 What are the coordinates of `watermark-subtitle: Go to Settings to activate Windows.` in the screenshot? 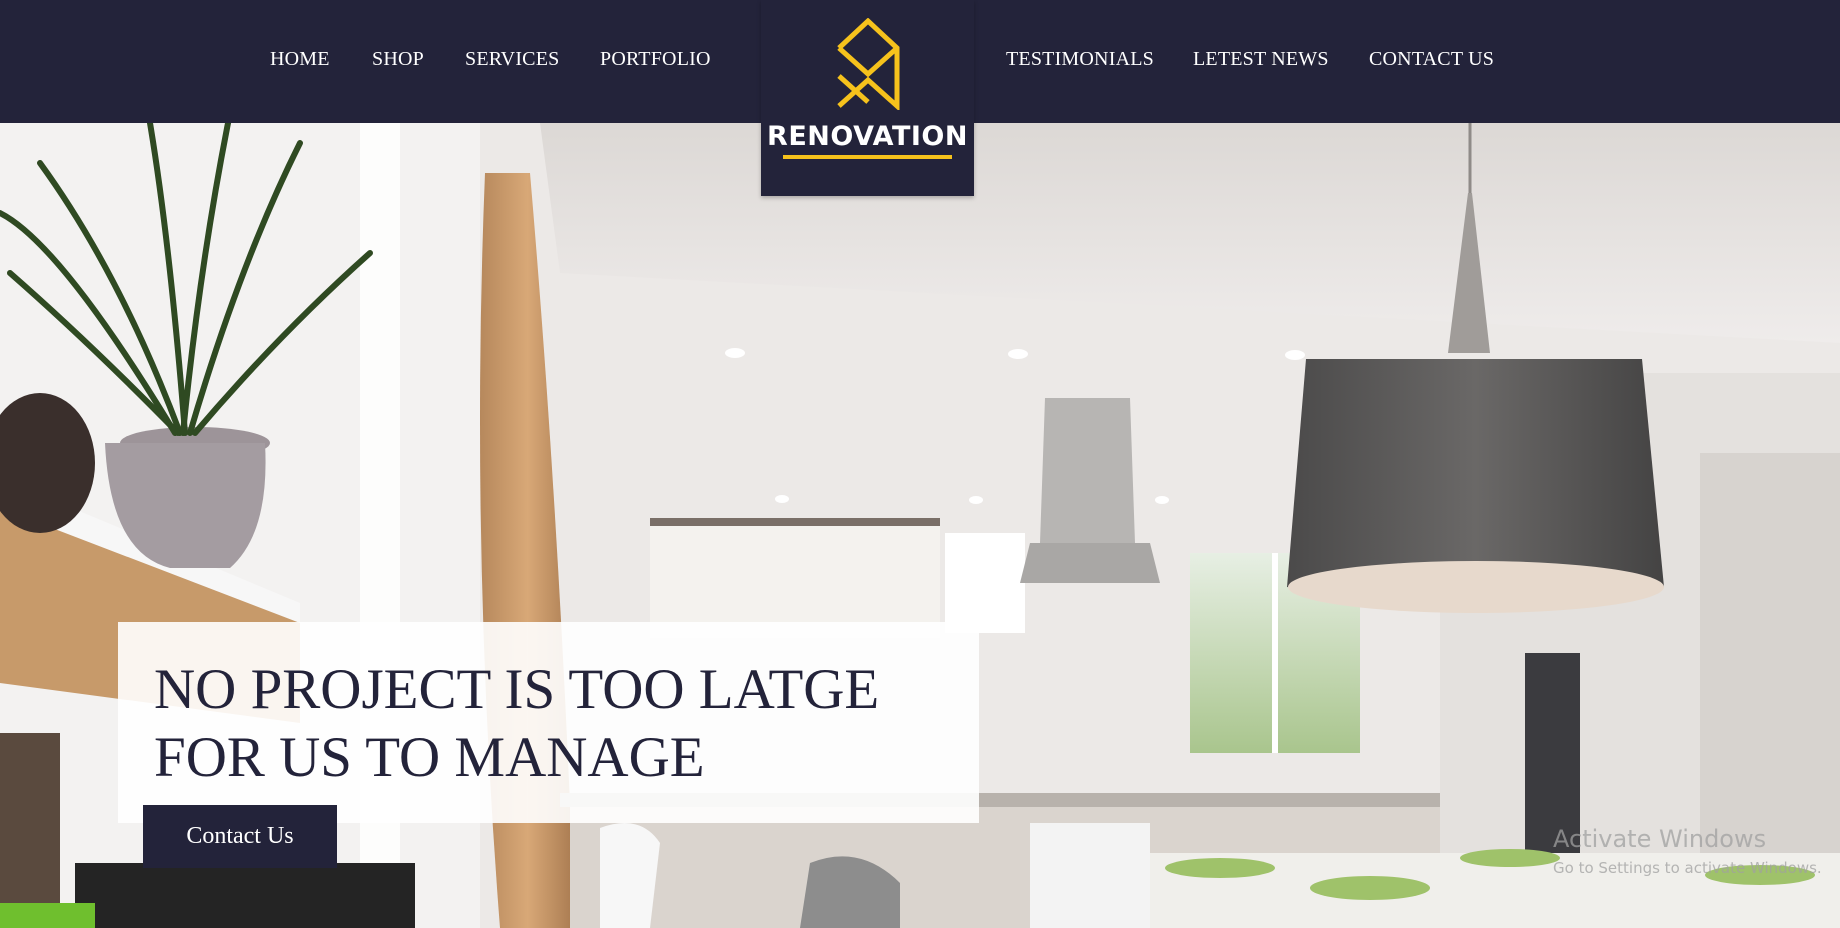 It's located at (1687, 868).